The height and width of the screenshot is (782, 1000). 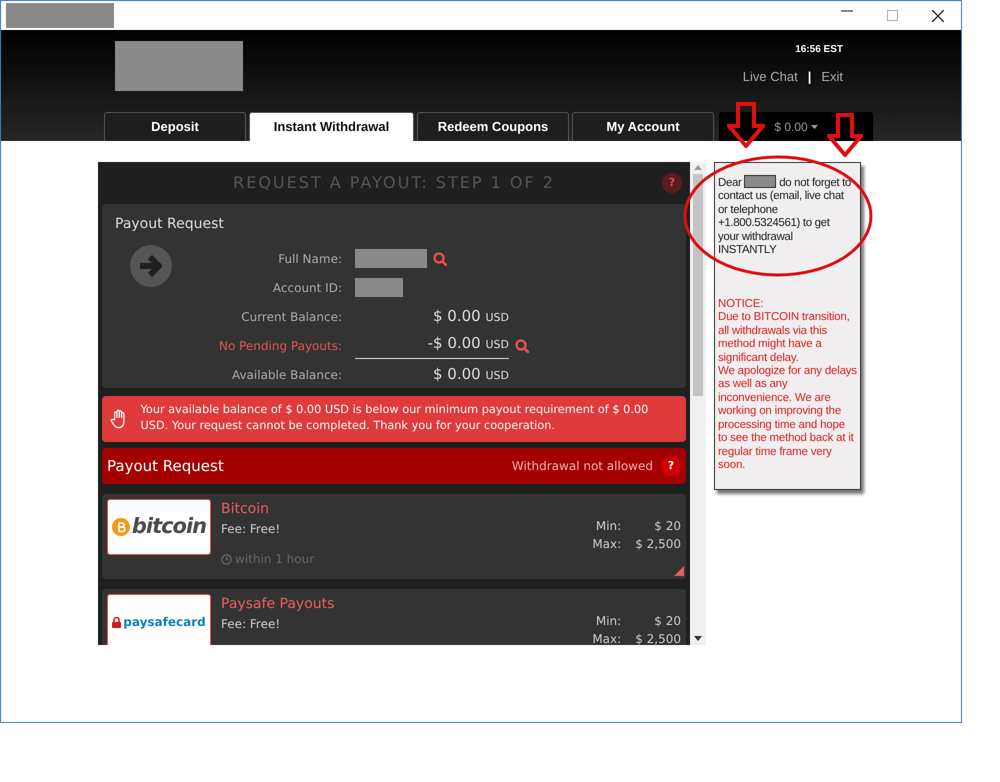 I want to click on corner-mark, so click(x=679, y=571).